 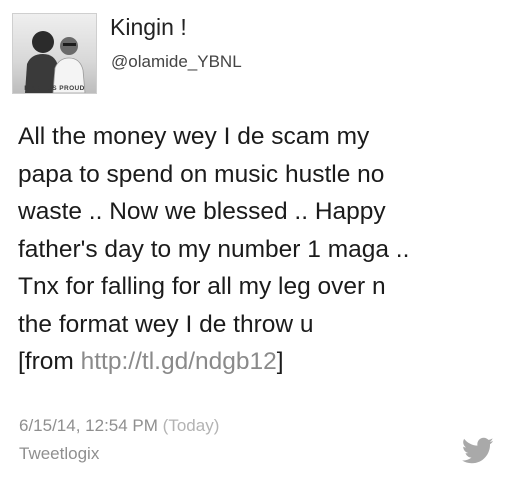 I want to click on timestamp-value: 6/15/14, 12:54 PM, so click(x=88, y=425).